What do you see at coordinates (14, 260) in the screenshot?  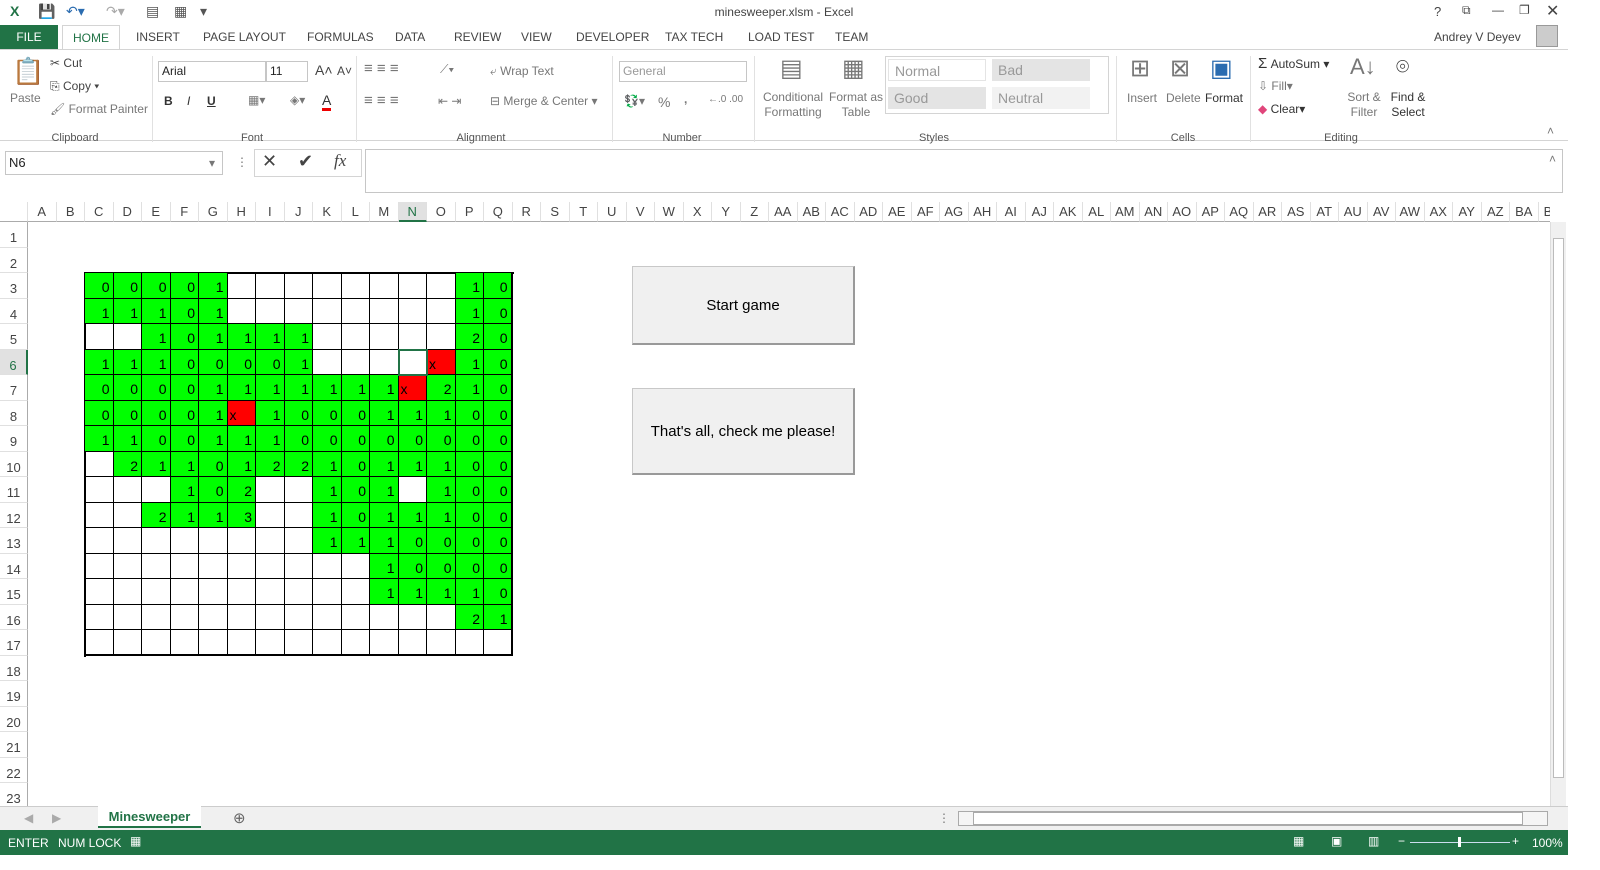 I see `row-header: 2` at bounding box center [14, 260].